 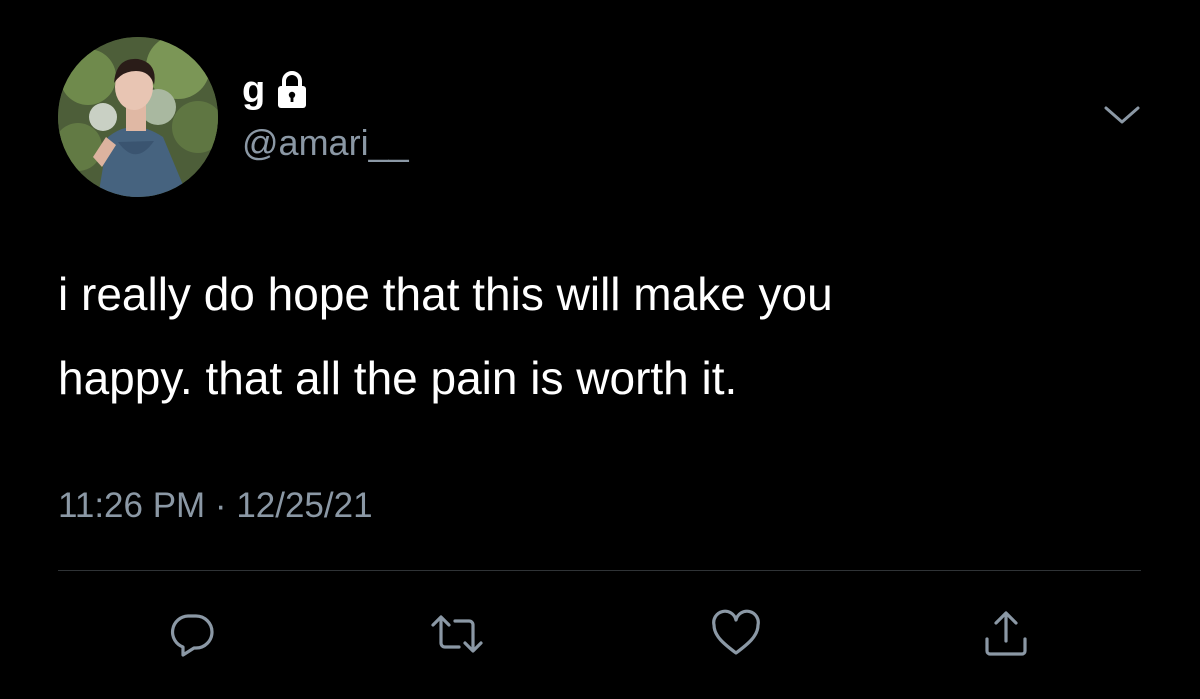 I want to click on reply-icon, so click(x=192, y=635).